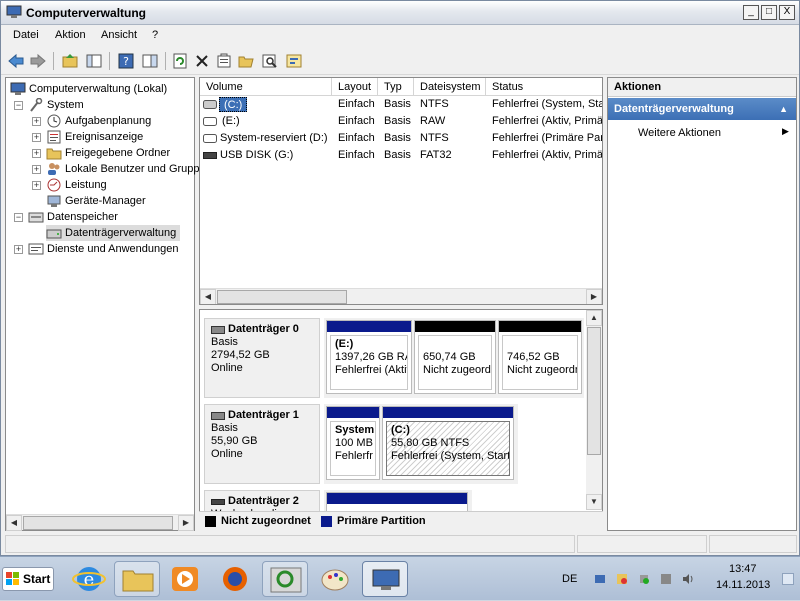 The height and width of the screenshot is (601, 800). I want to click on title-bar: Computerverwaltung _ □ X, so click(400, 13).